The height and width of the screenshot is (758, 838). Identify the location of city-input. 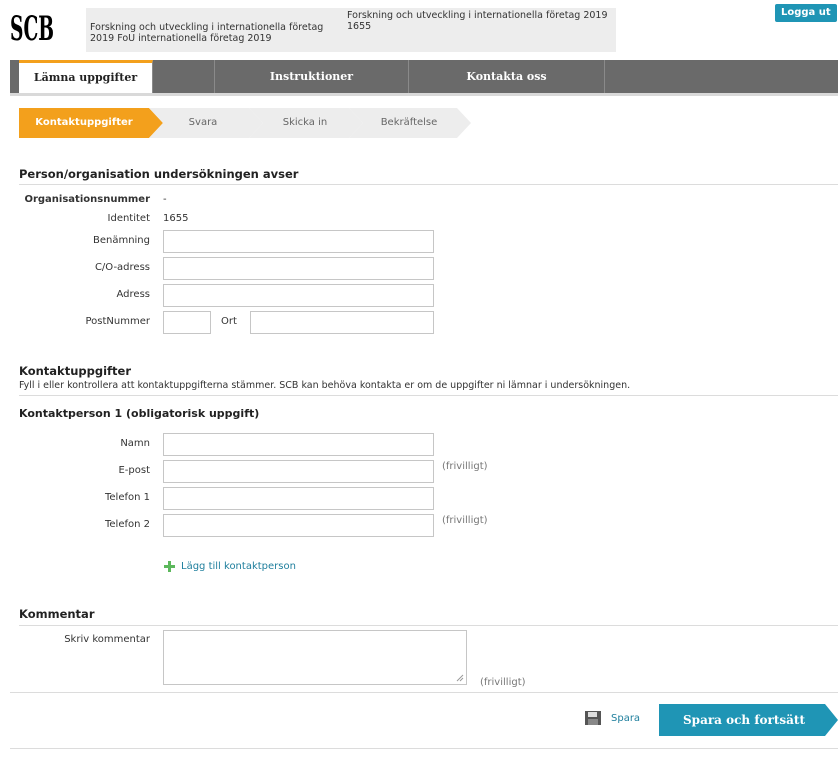
(342, 322).